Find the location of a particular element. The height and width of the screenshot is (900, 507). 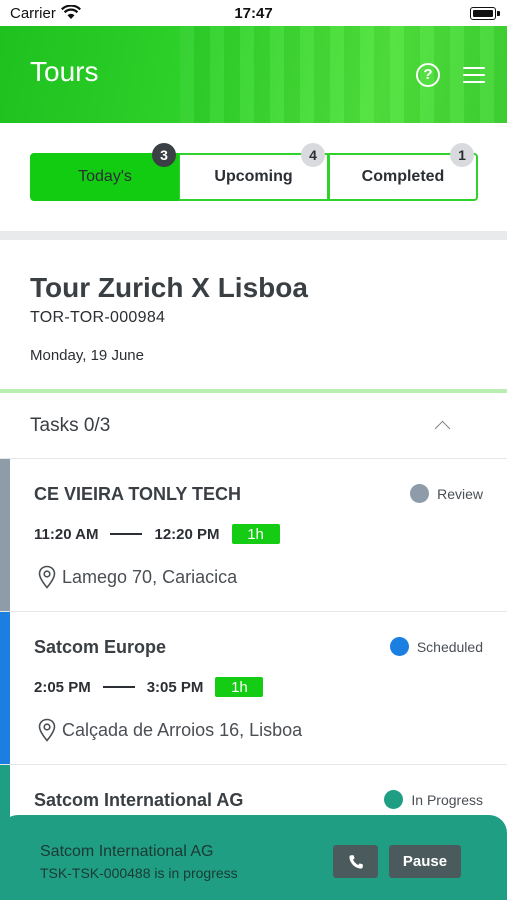

tab-completed: Completed 1 is located at coordinates (403, 172).